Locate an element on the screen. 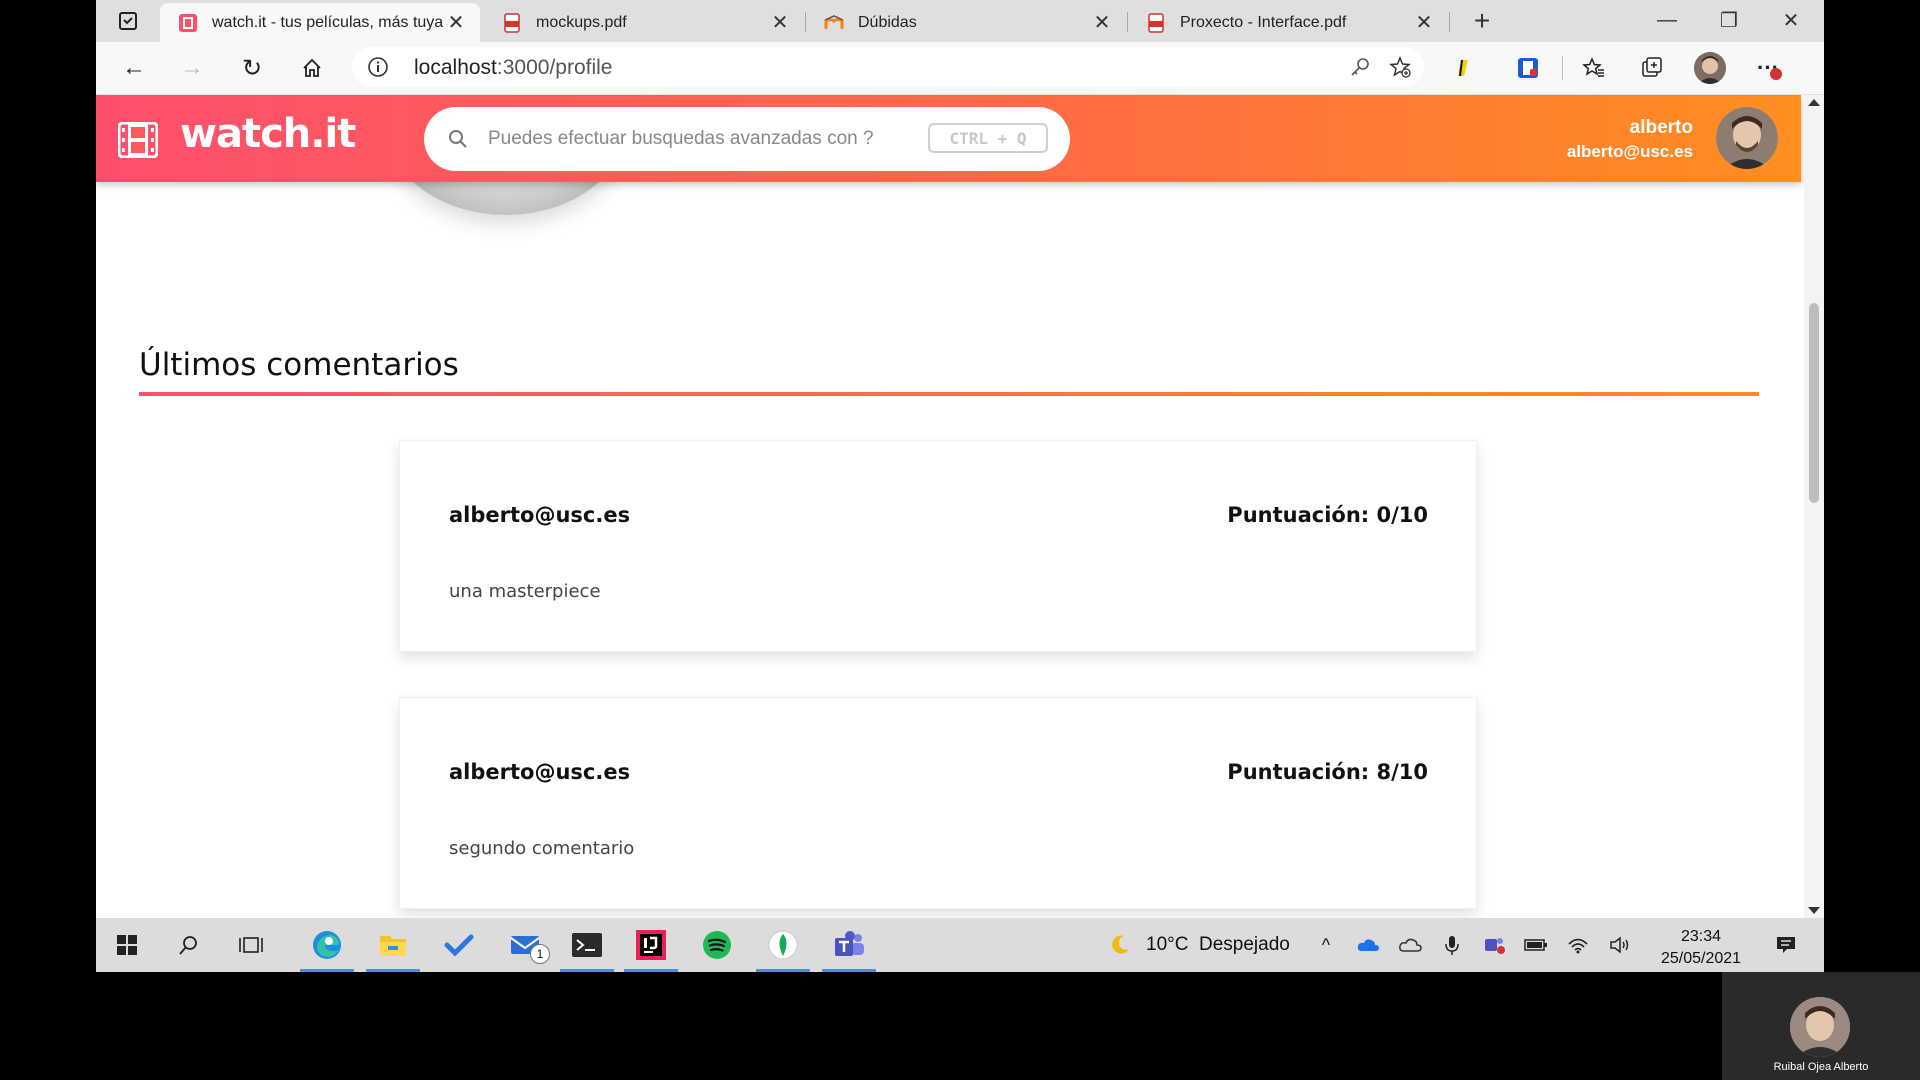 The image size is (1920, 1080). tab-mockups: mockups.pdf ✕ is located at coordinates (644, 22).